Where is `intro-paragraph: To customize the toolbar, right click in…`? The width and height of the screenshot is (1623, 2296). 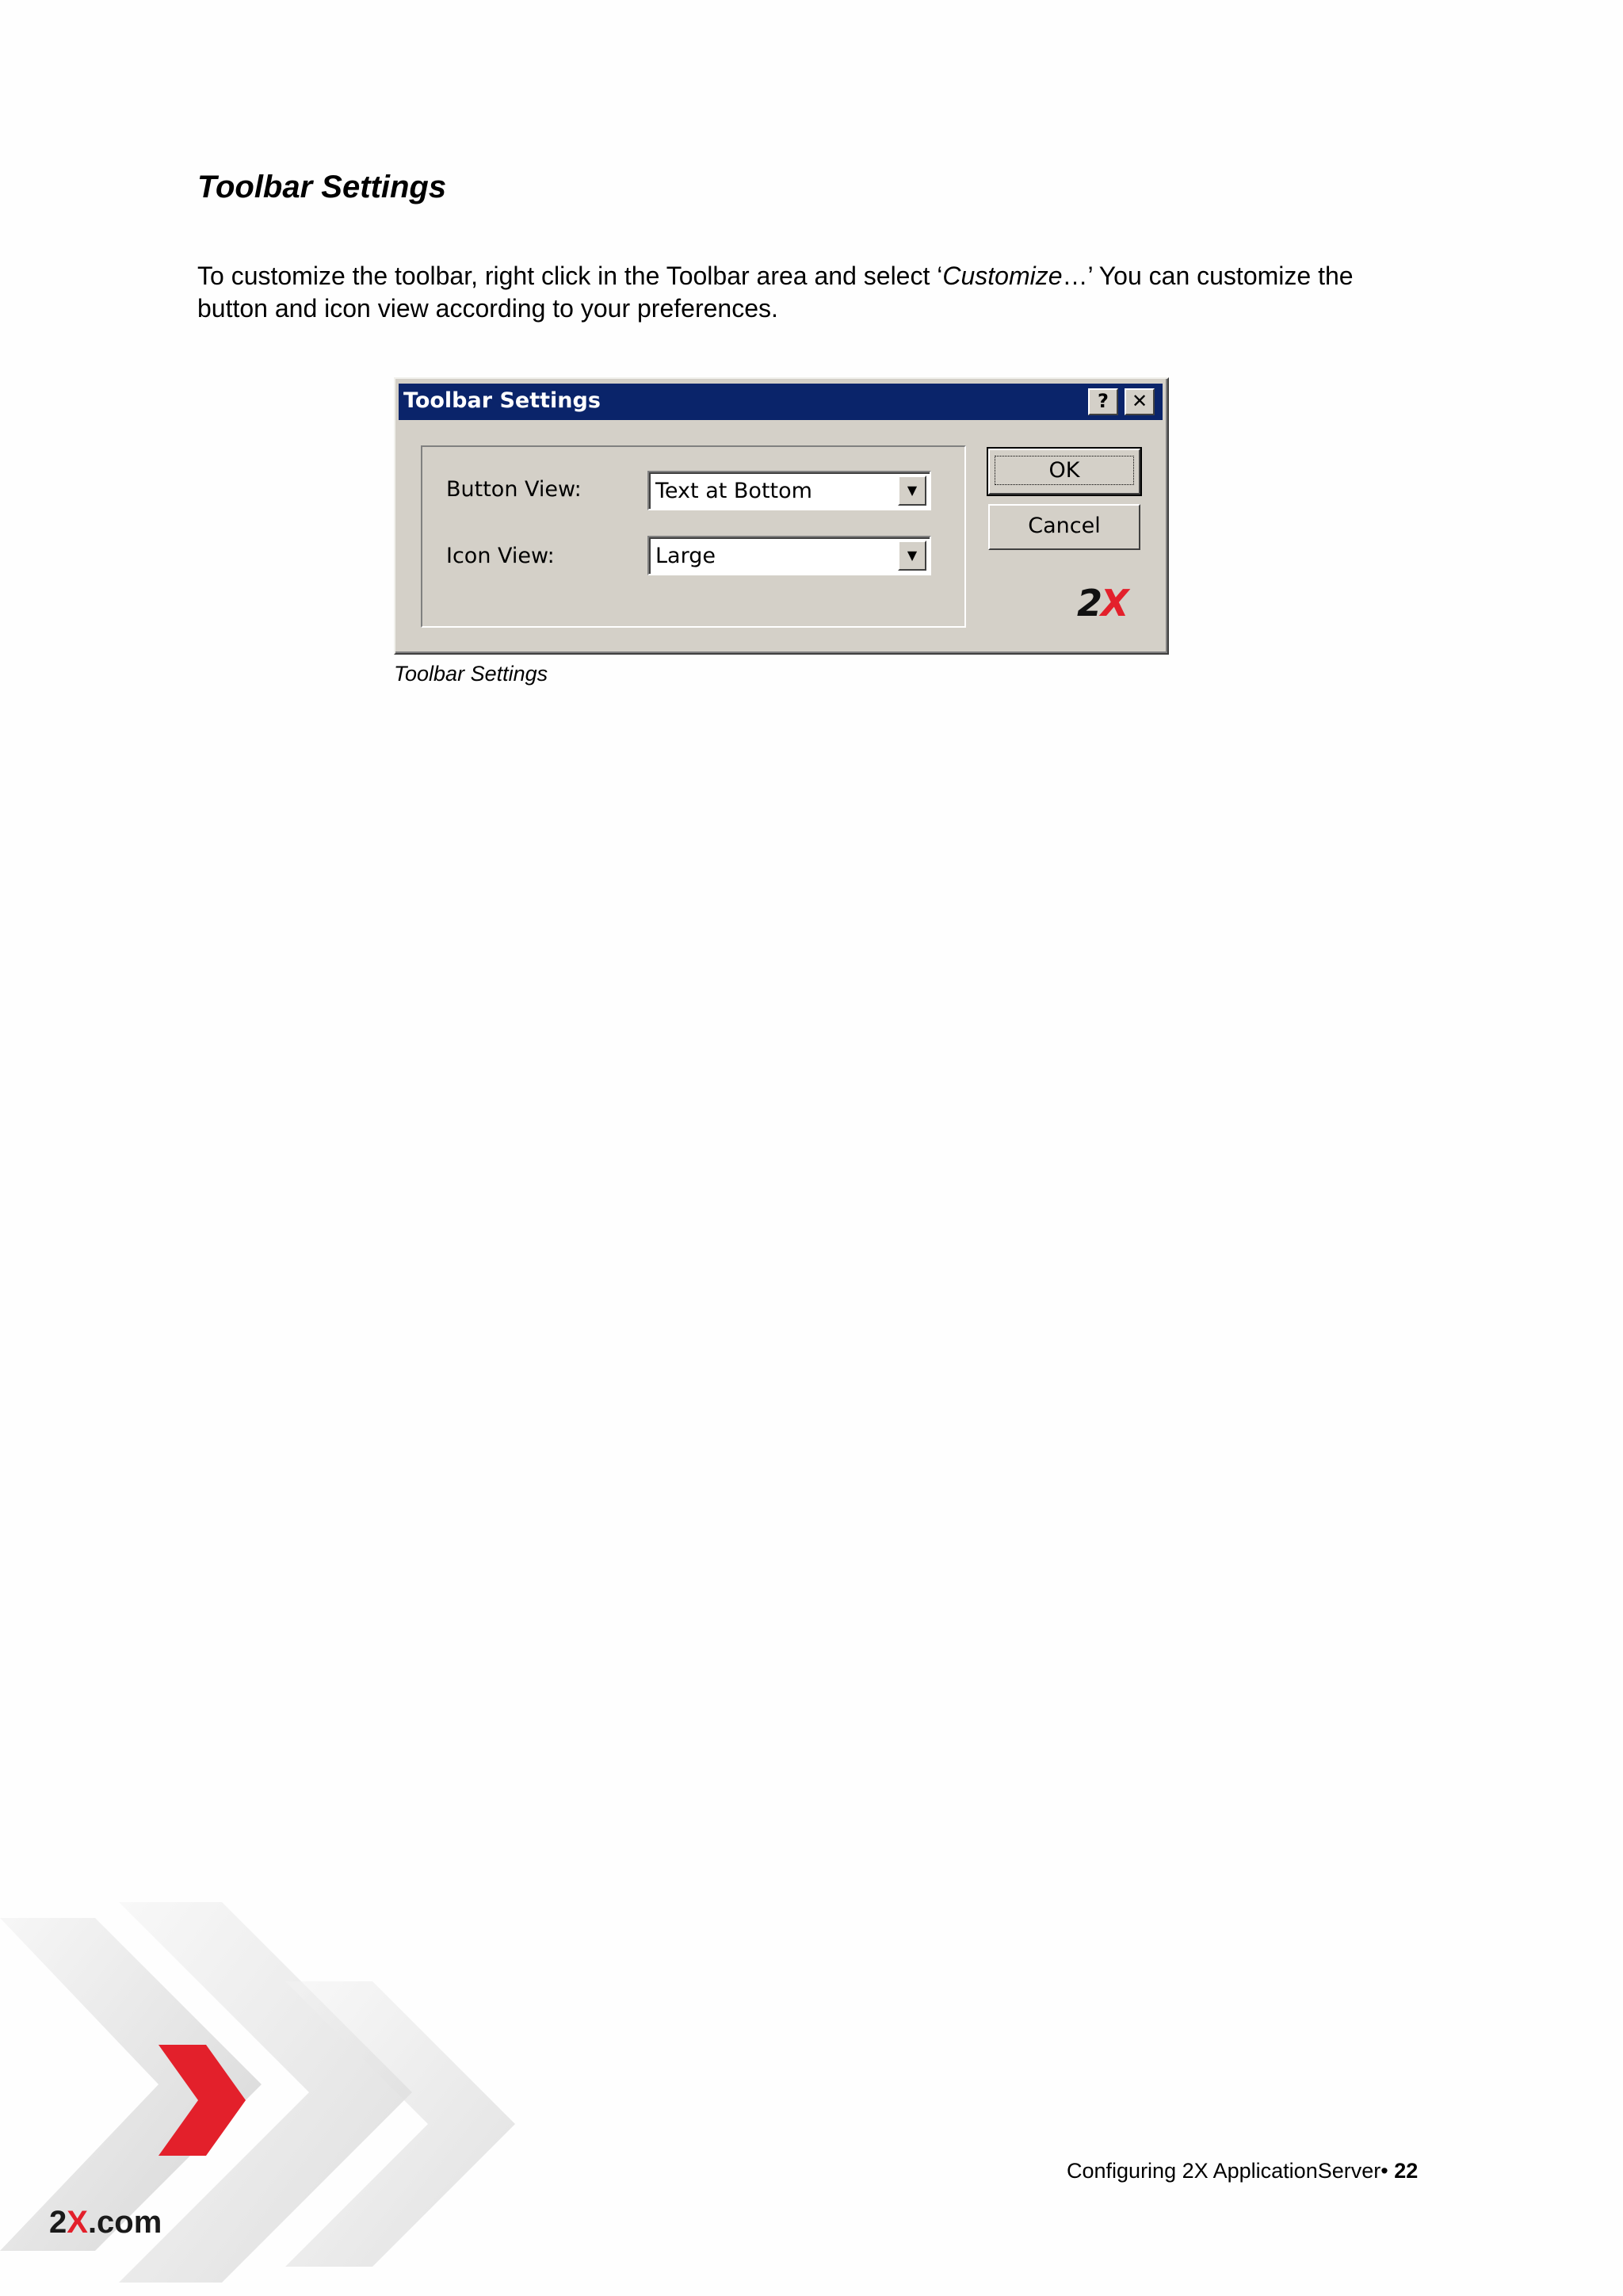 intro-paragraph: To customize the toolbar, right click in… is located at coordinates (792, 292).